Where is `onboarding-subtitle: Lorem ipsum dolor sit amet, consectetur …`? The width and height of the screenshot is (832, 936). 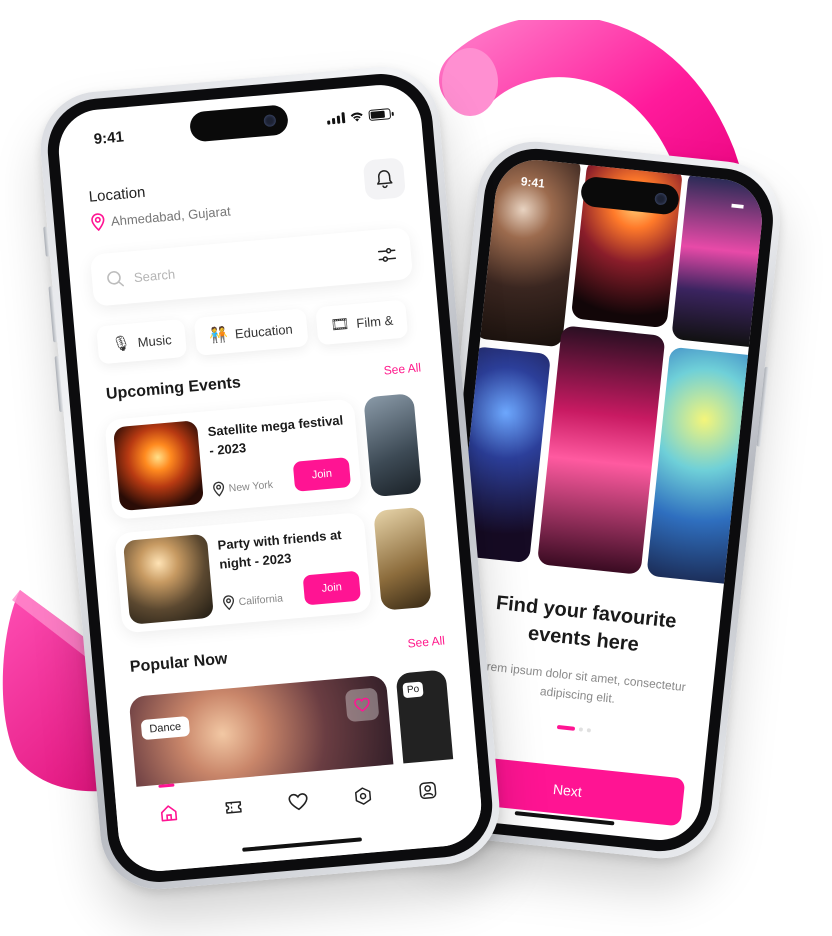 onboarding-subtitle: Lorem ipsum dolor sit amet, consectetur … is located at coordinates (579, 681).